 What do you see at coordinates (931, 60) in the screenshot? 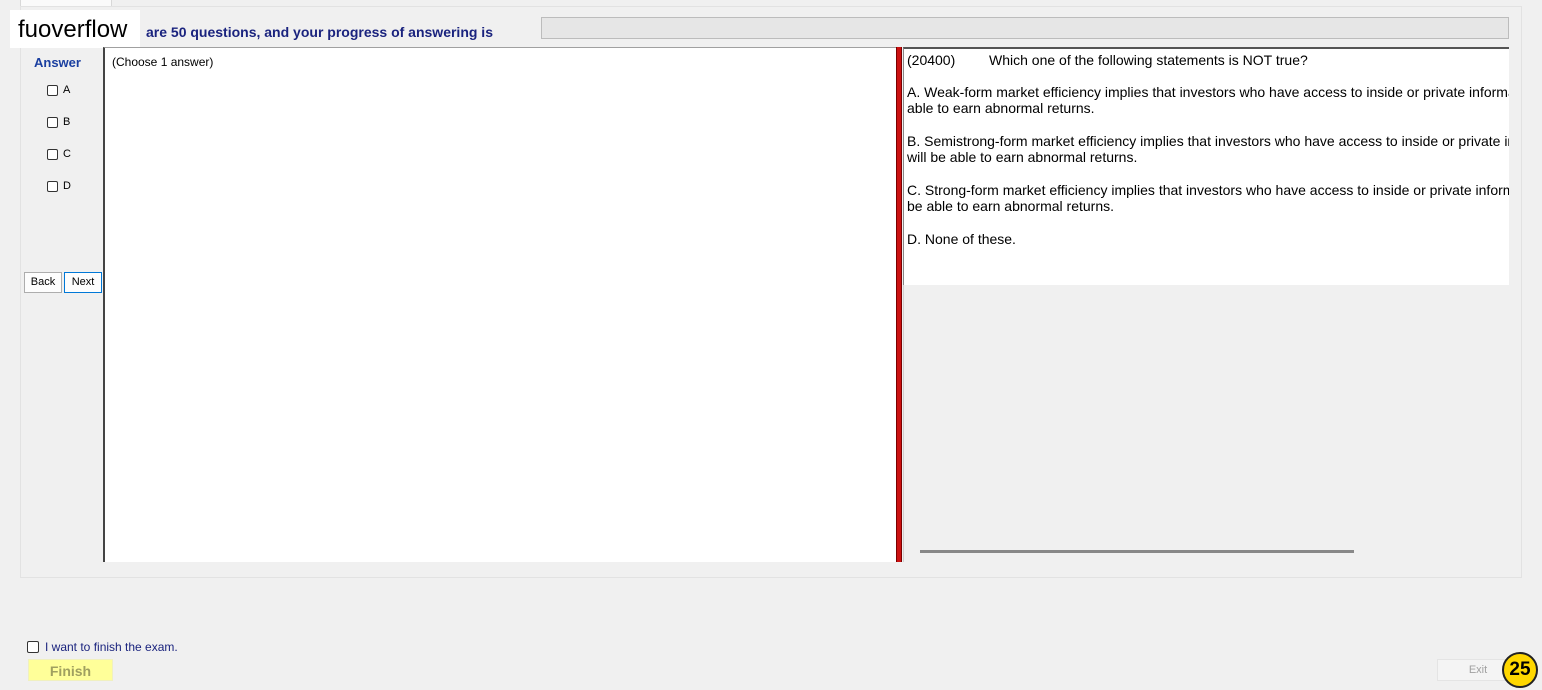
I see `question-number: (20400)` at bounding box center [931, 60].